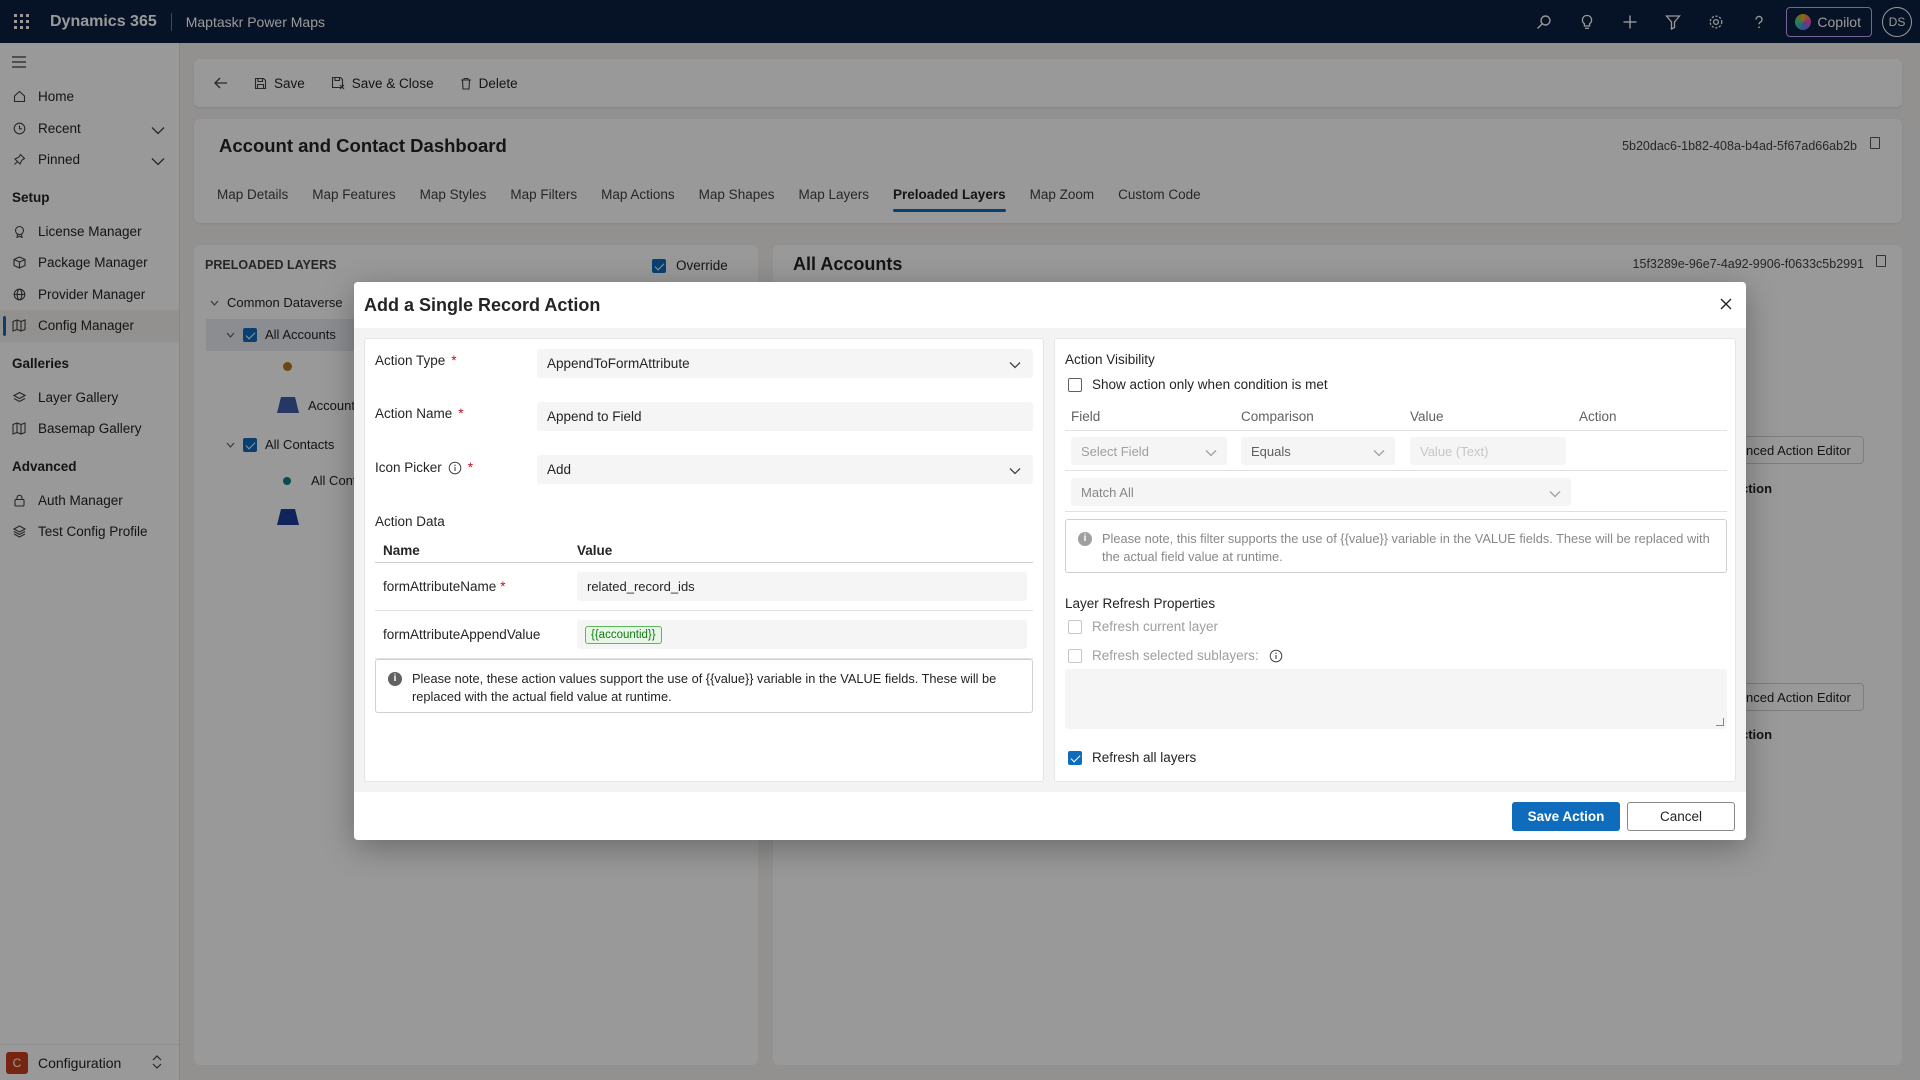 The image size is (1920, 1080). Describe the element at coordinates (440, 586) in the screenshot. I see `row-name-text: formAttributeName` at that location.